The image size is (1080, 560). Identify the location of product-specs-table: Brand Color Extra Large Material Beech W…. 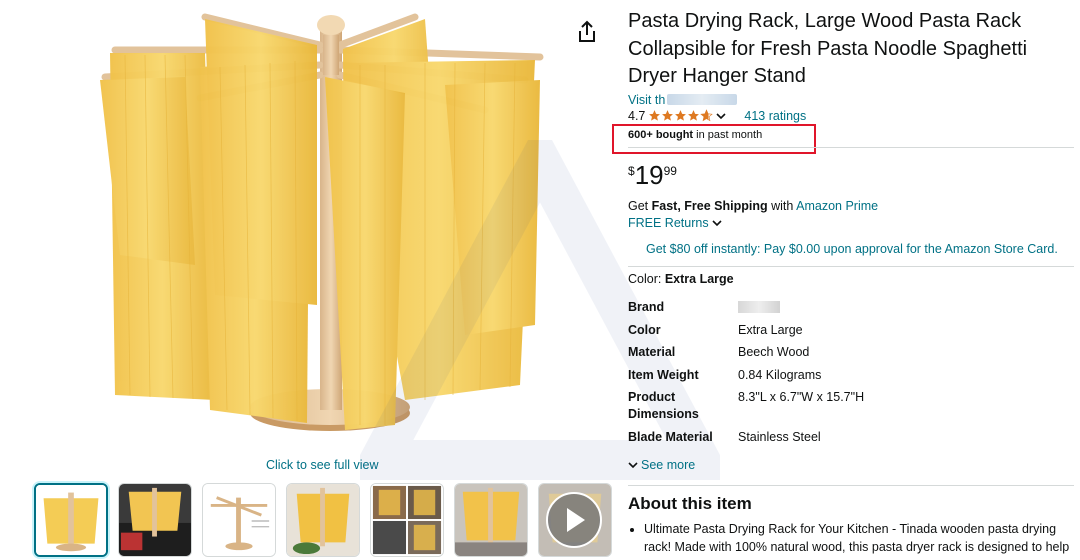
(746, 375).